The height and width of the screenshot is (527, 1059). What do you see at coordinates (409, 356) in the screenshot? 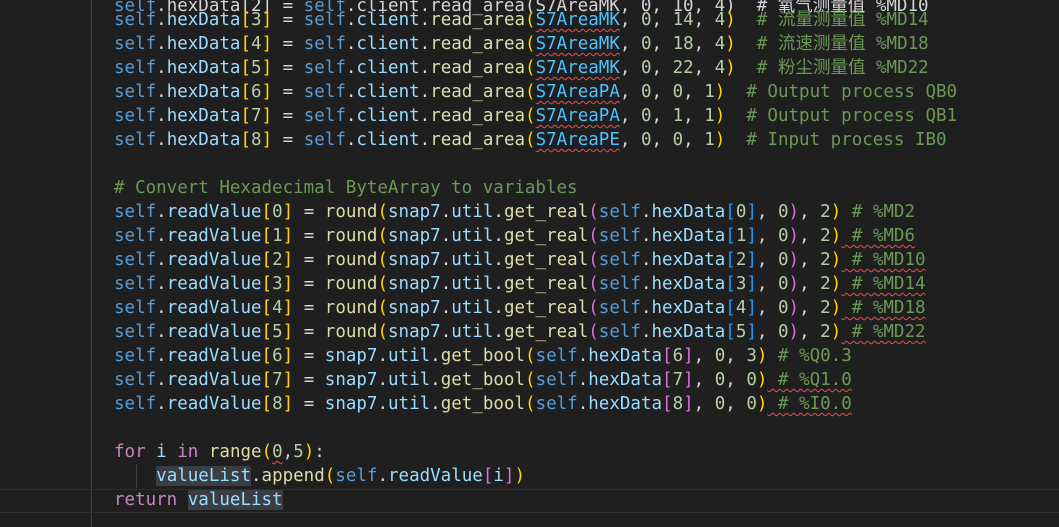
I see `code-token: util` at bounding box center [409, 356].